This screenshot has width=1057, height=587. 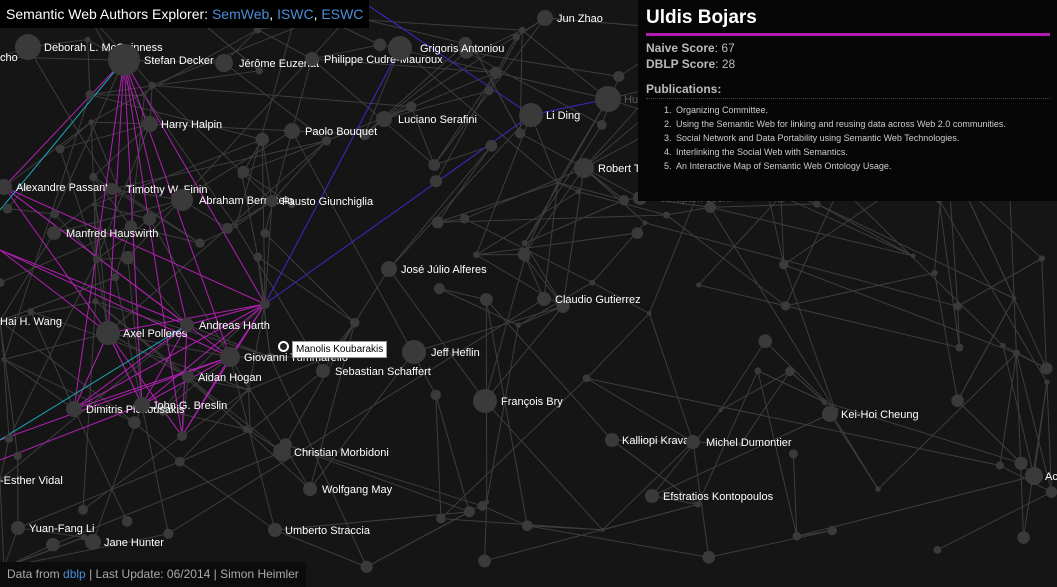 What do you see at coordinates (437, 120) in the screenshot?
I see `author-label: Luciano Serafini` at bounding box center [437, 120].